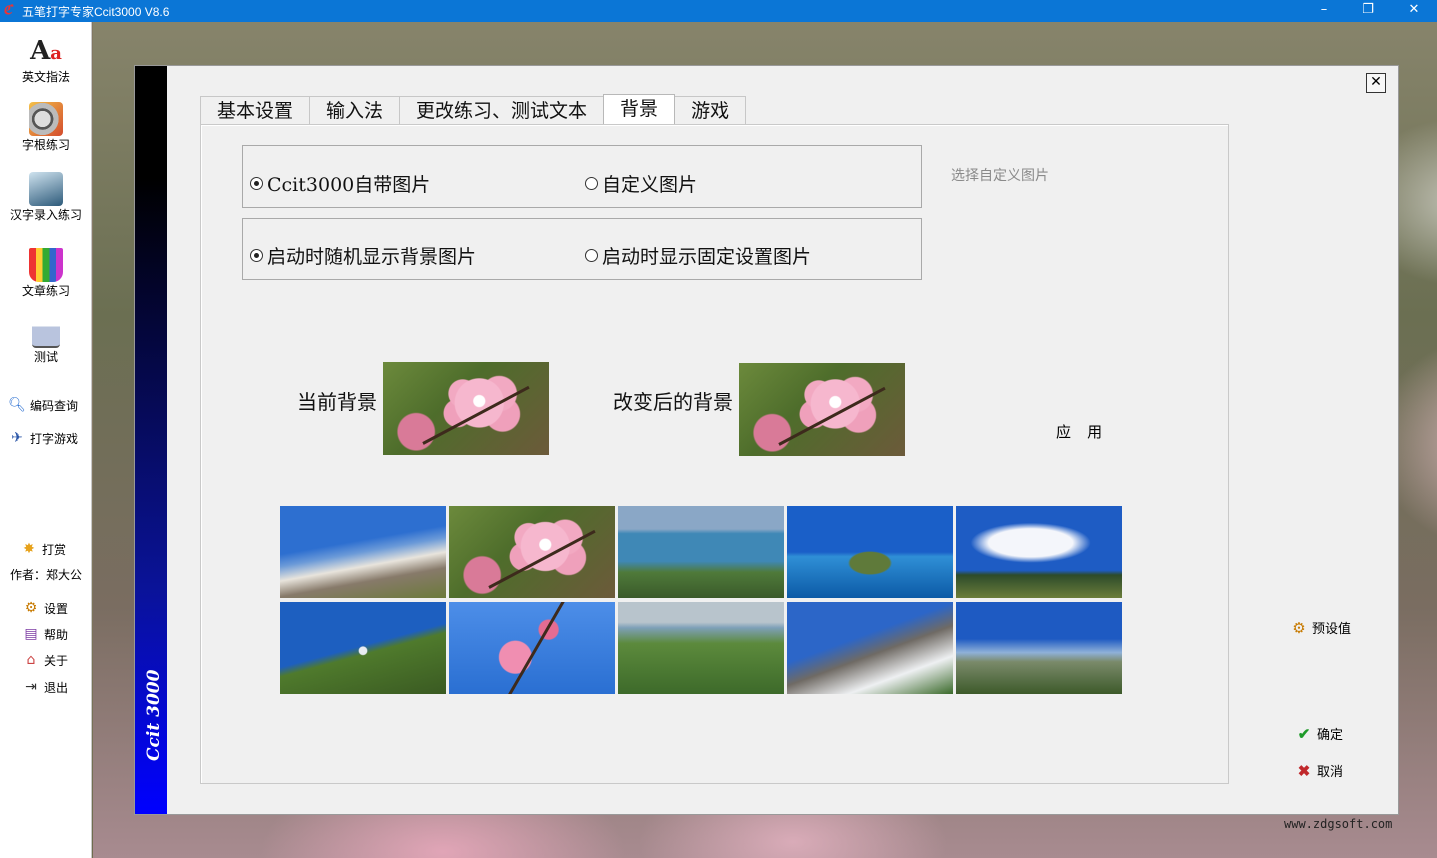  What do you see at coordinates (96, 12) in the screenshot?
I see `window-title: 五笔打字专家Ccit3000 V8.6` at bounding box center [96, 12].